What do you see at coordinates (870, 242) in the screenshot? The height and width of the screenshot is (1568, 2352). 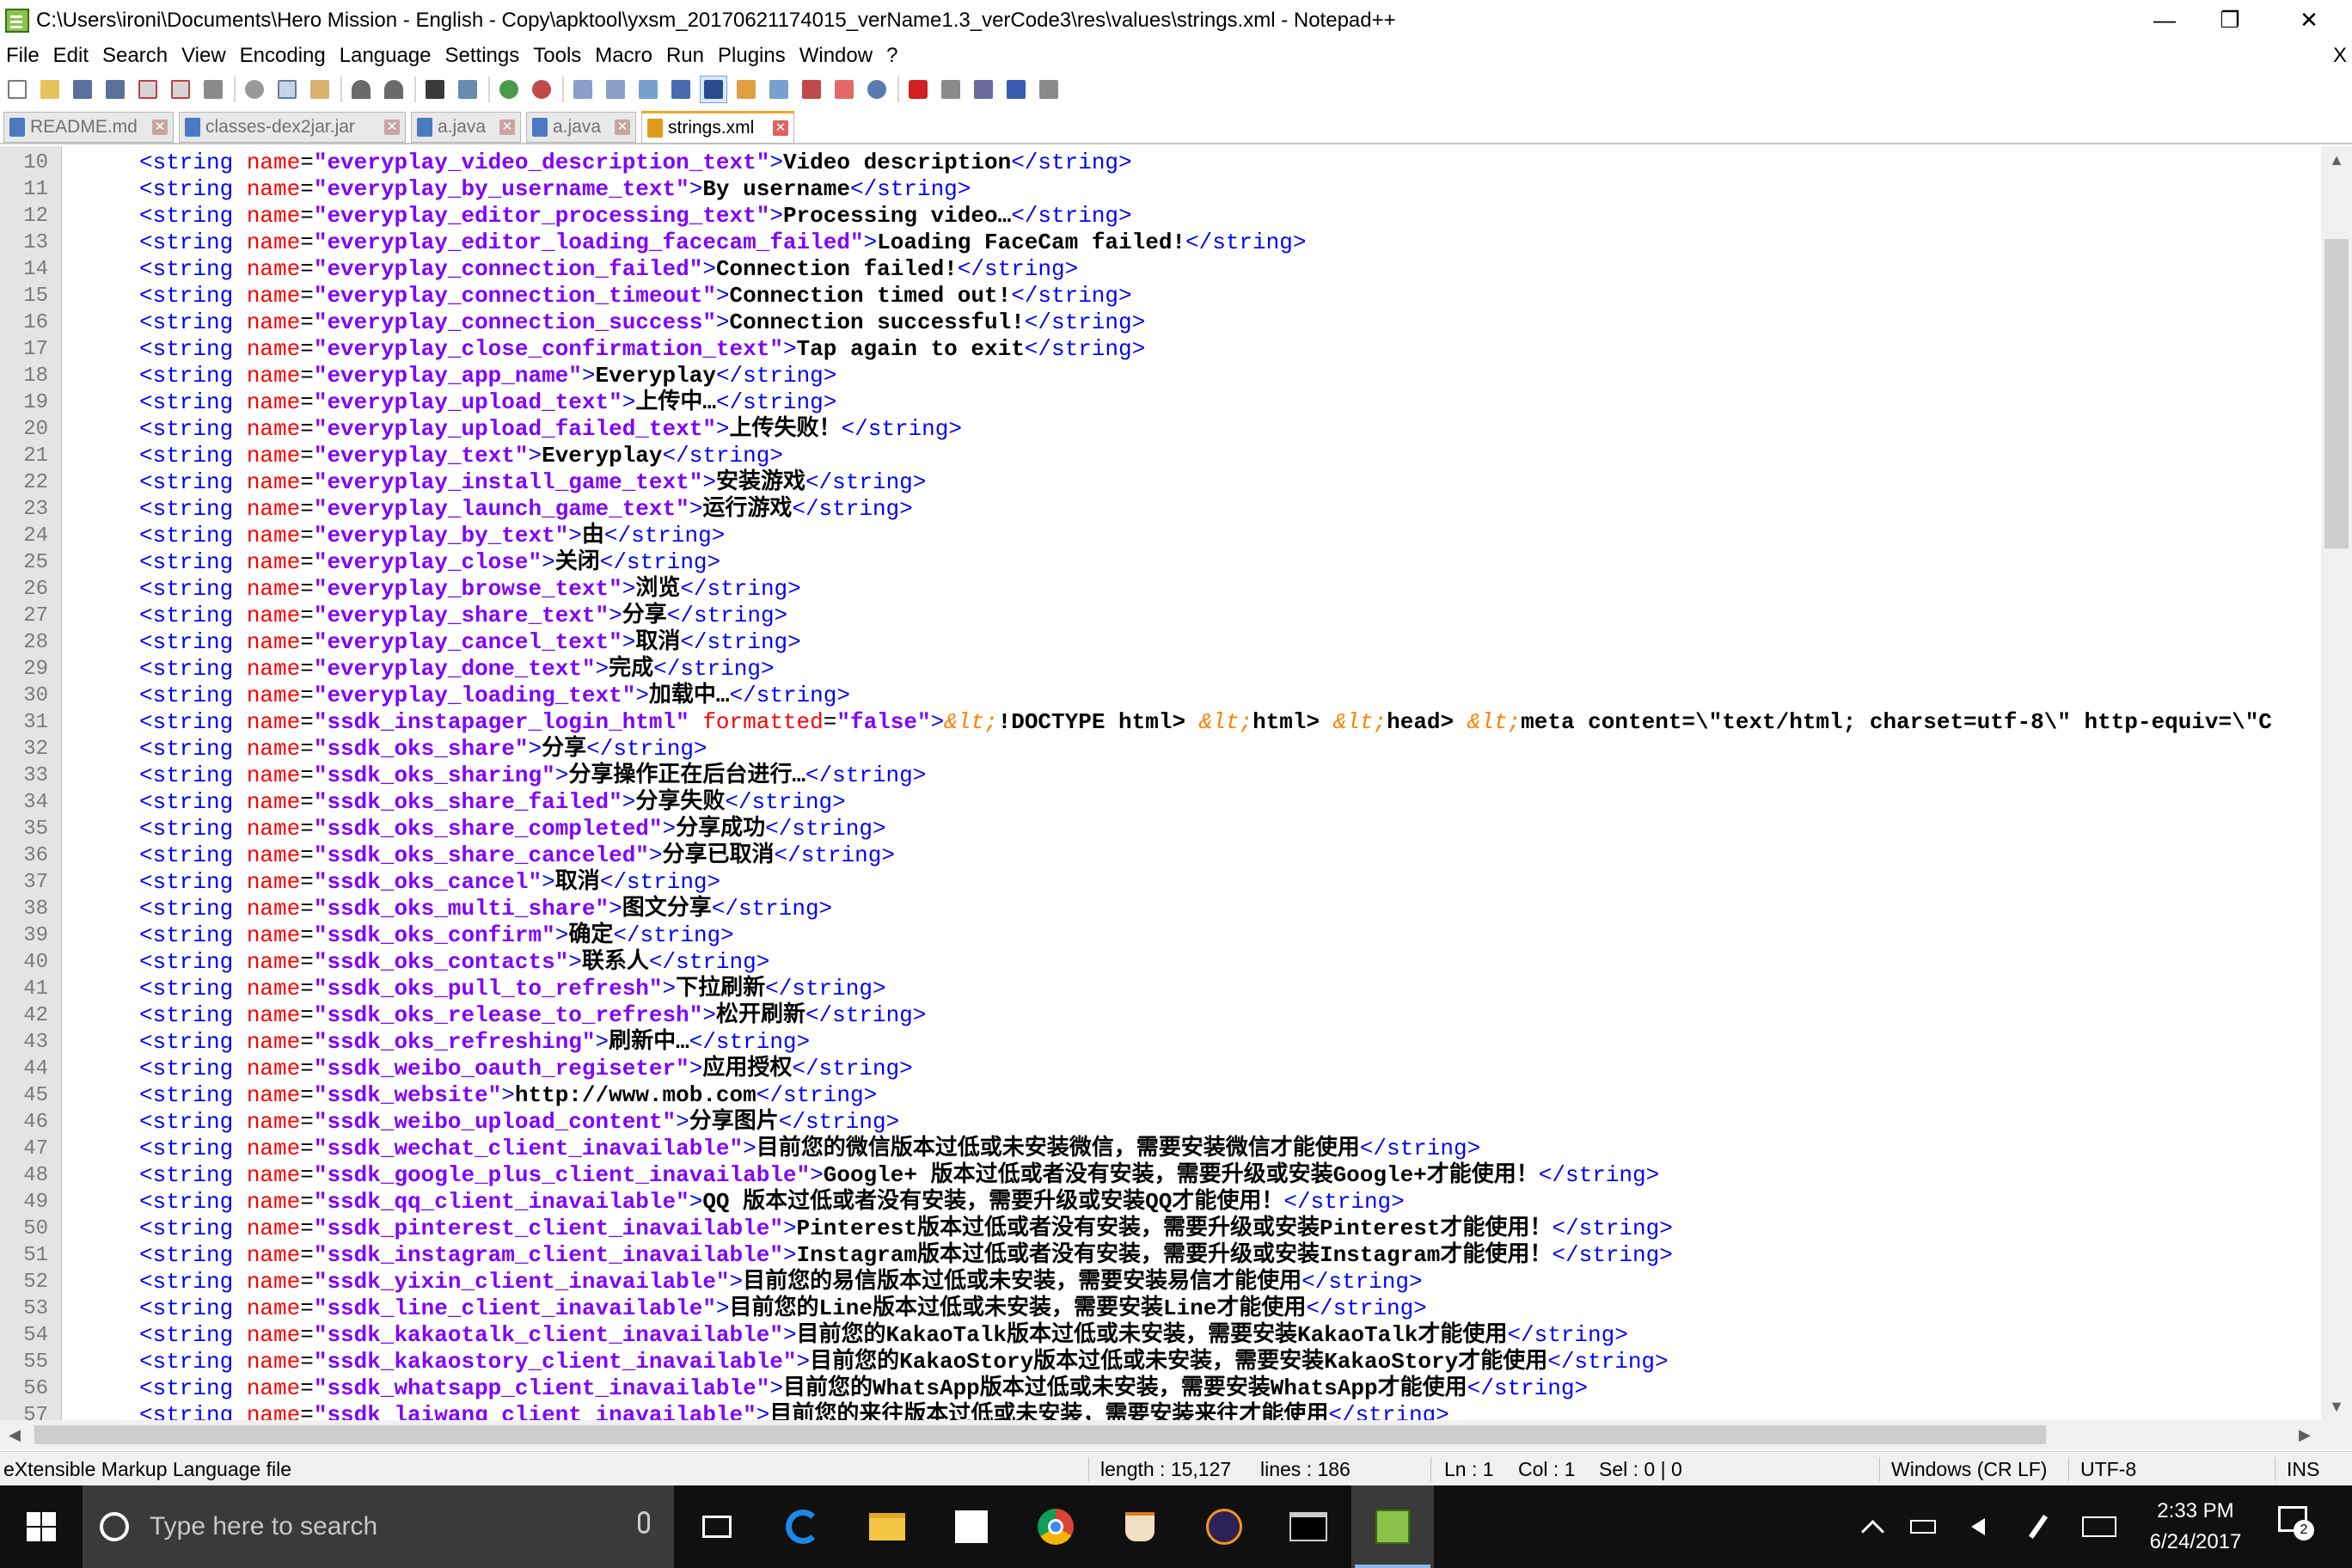 I see `xml-tag-close: >` at bounding box center [870, 242].